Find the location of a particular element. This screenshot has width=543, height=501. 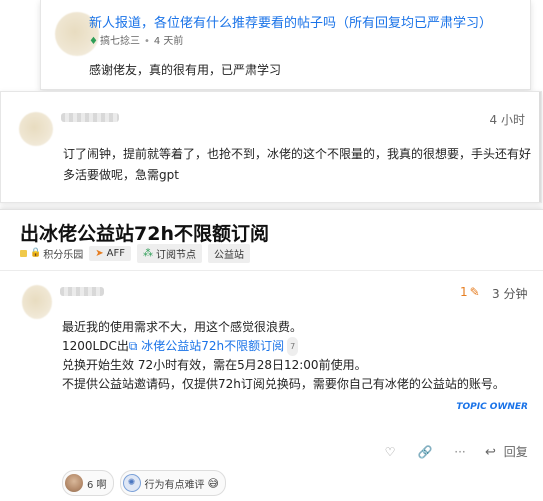

category-badge: 🔒 积分乐园 is located at coordinates (51, 253).